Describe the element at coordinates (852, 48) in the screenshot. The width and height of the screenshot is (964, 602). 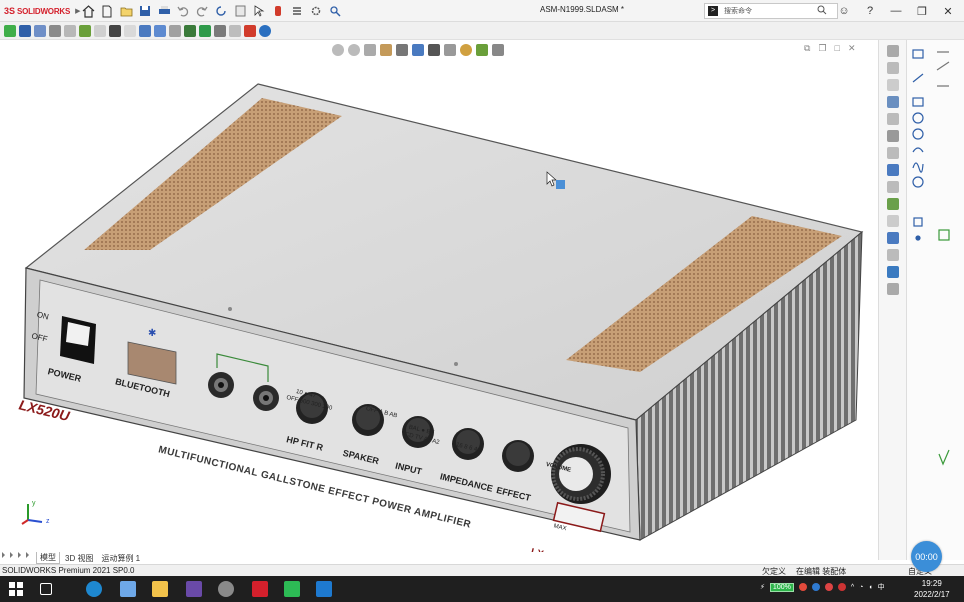
I see `viewport-close-icon: ✕` at that location.